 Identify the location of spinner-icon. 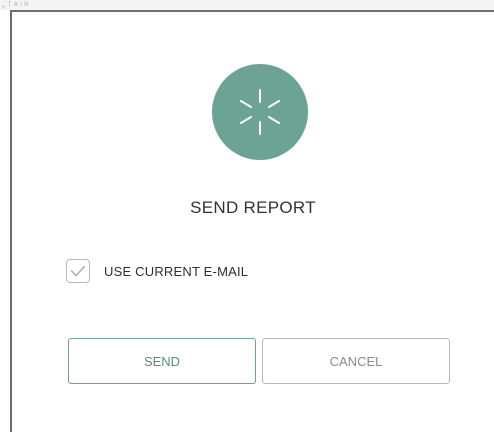
(260, 112).